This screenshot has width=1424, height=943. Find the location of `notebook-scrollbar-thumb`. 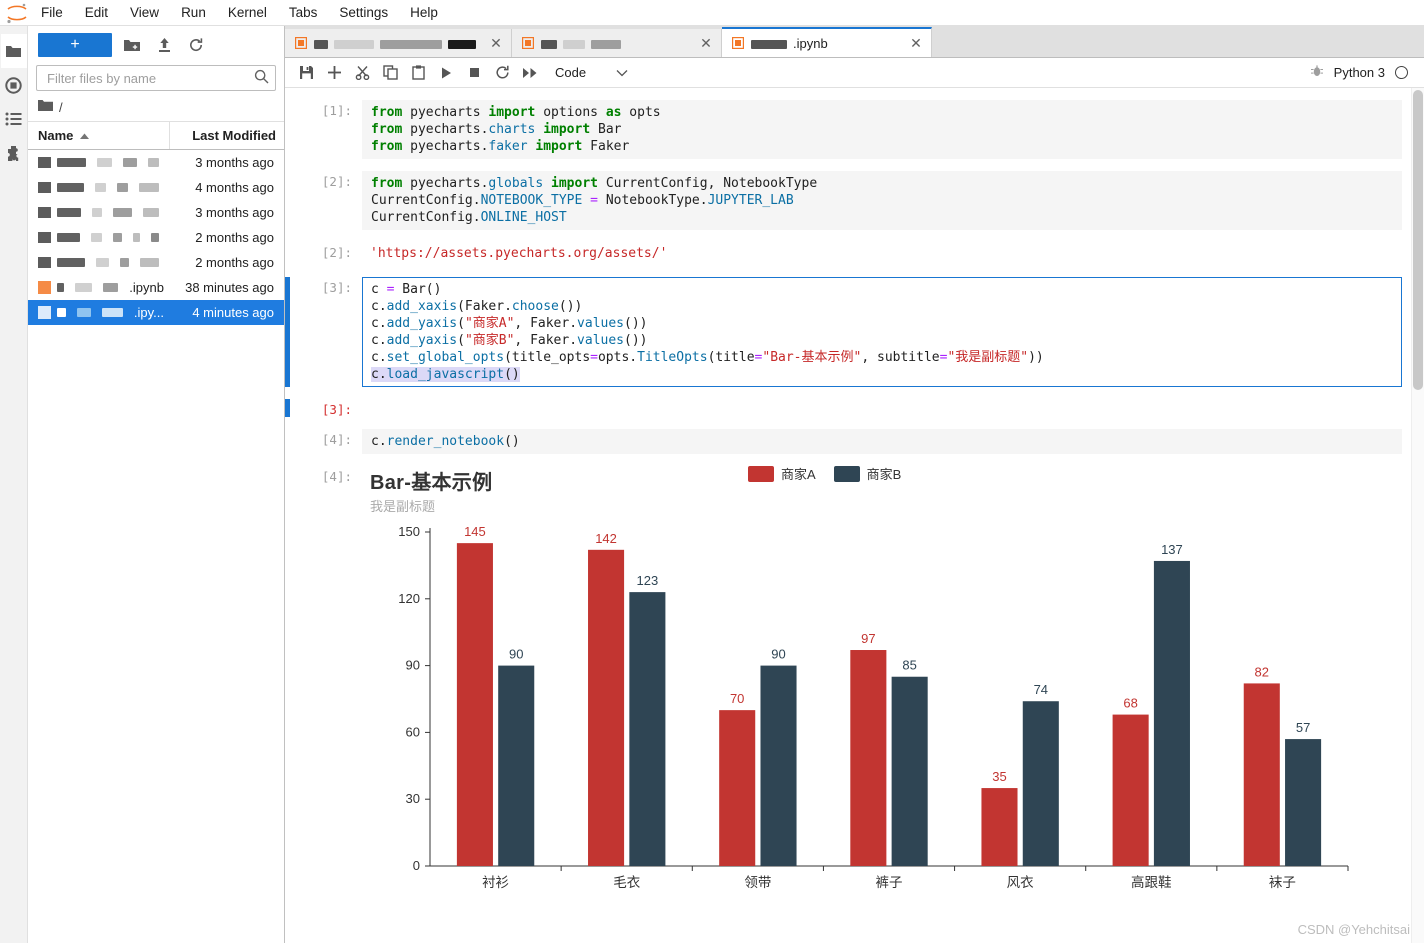

notebook-scrollbar-thumb is located at coordinates (1418, 240).